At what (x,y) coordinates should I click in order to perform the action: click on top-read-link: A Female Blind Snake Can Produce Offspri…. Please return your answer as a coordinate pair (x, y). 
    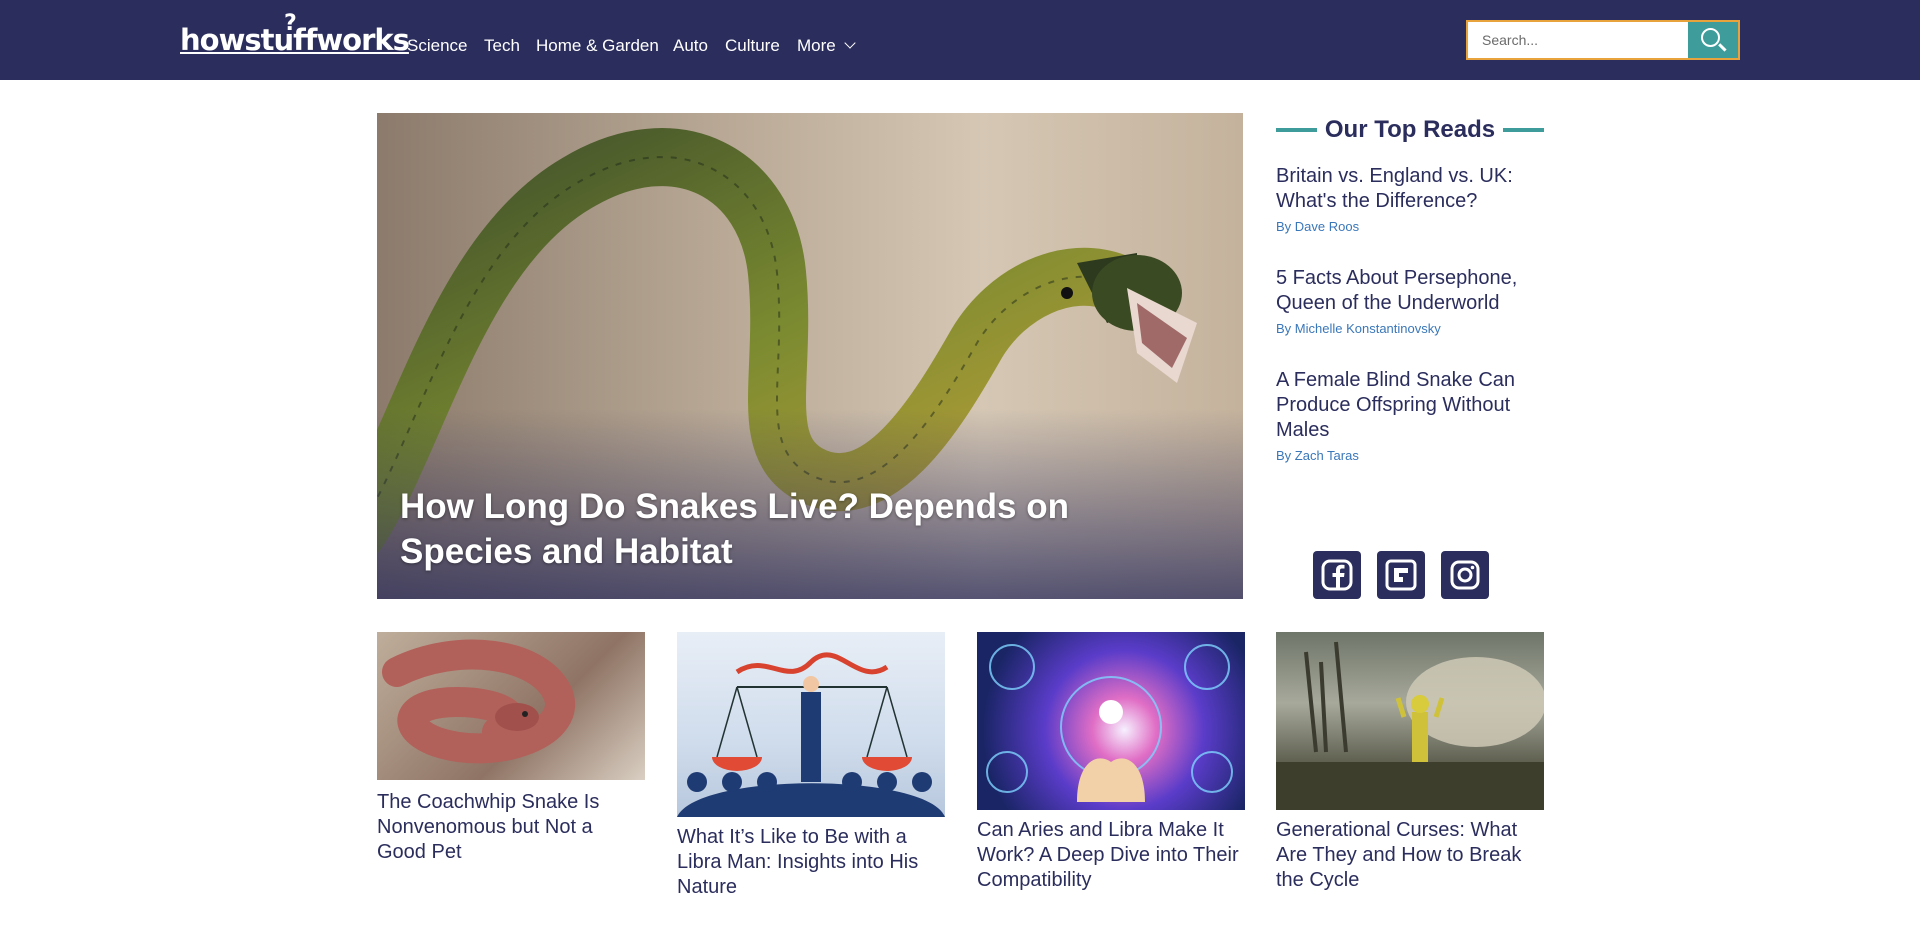
    Looking at the image, I should click on (1410, 416).